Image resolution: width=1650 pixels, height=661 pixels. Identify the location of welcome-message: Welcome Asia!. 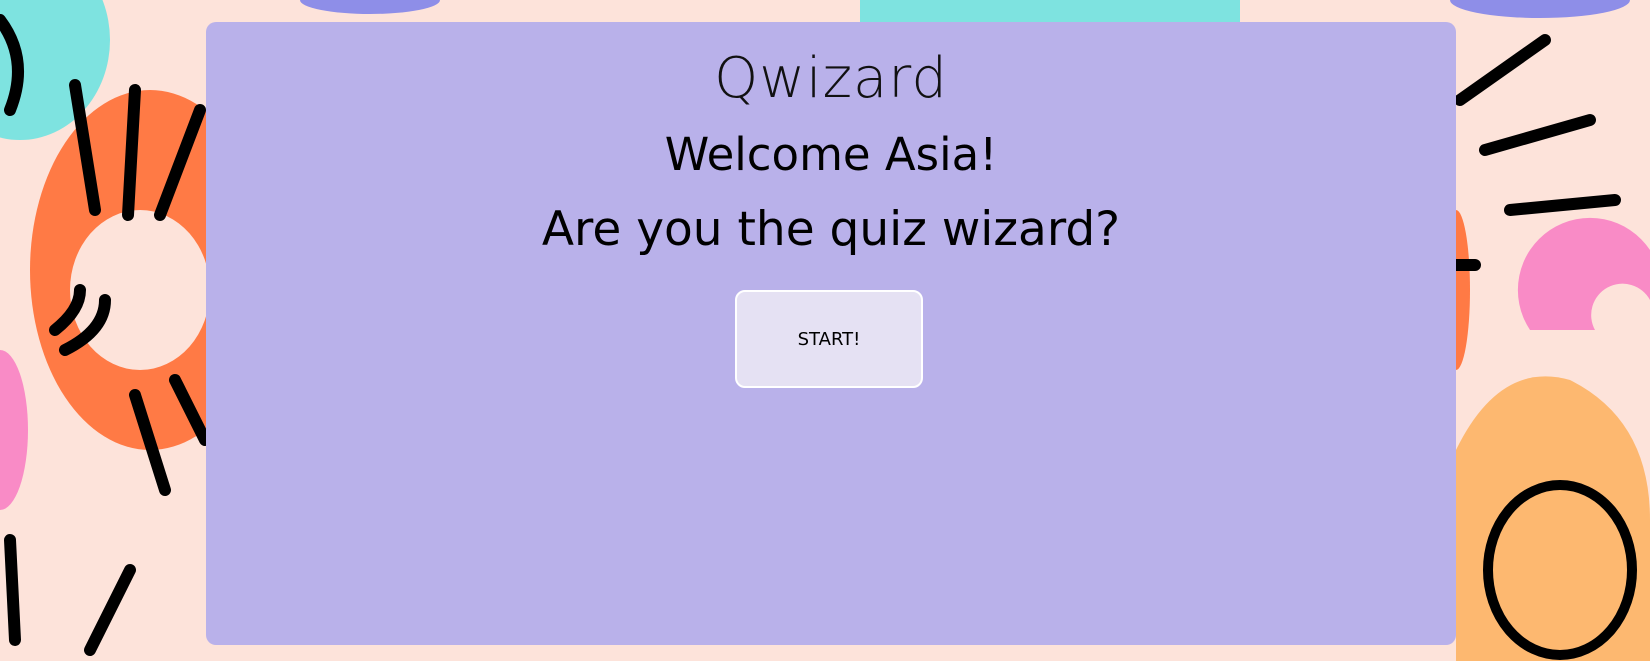
(831, 154).